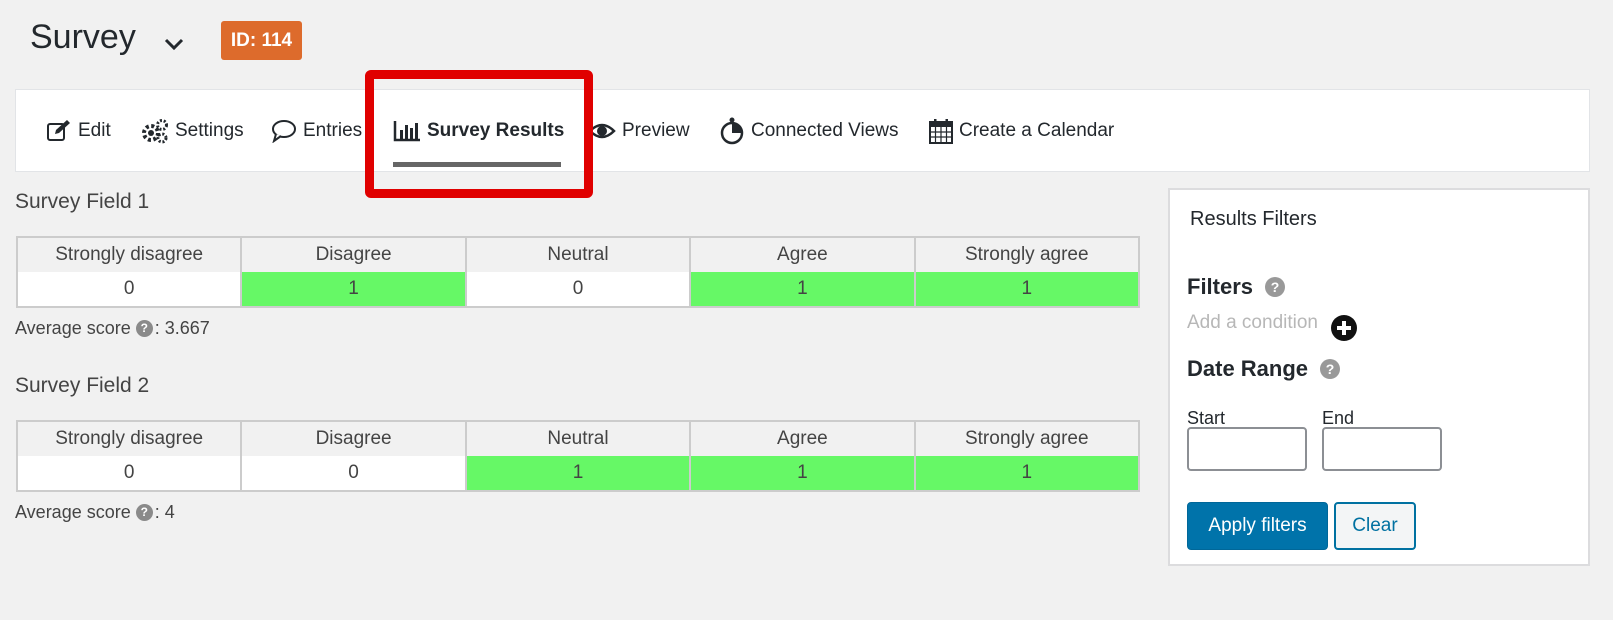 The image size is (1613, 620). Describe the element at coordinates (182, 328) in the screenshot. I see `average-score-value: : 3.667` at that location.